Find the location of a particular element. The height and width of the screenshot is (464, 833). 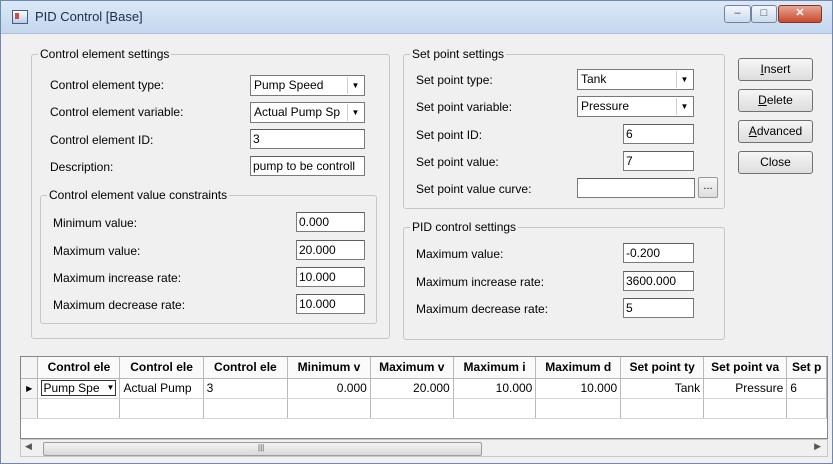

table-cell: Pump Spe ▼ is located at coordinates (79, 388).